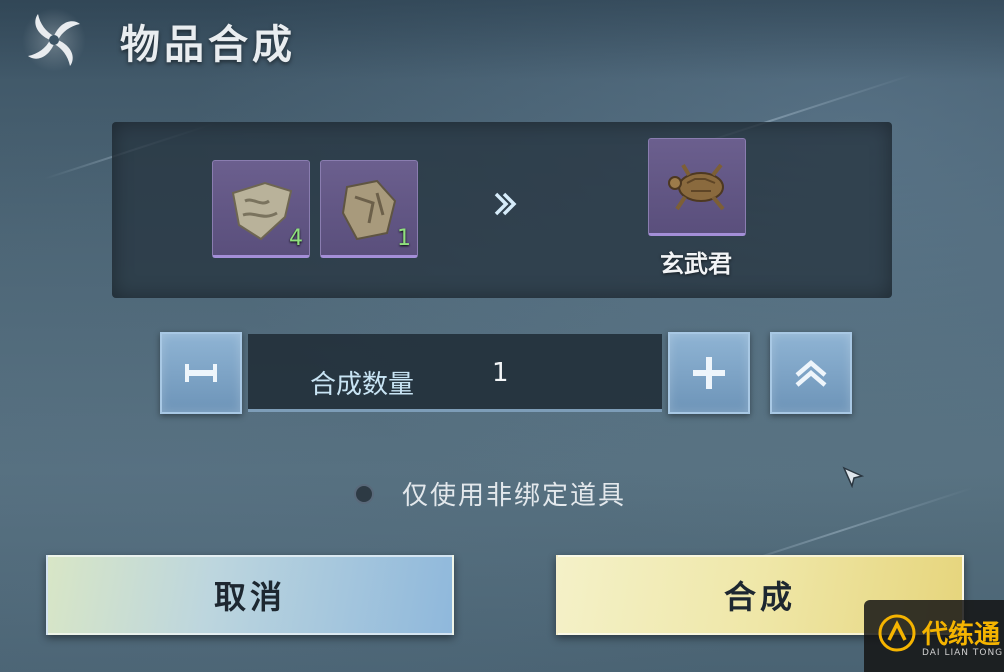 Image resolution: width=1004 pixels, height=672 pixels. I want to click on watermark-badge-icon, so click(897, 633).